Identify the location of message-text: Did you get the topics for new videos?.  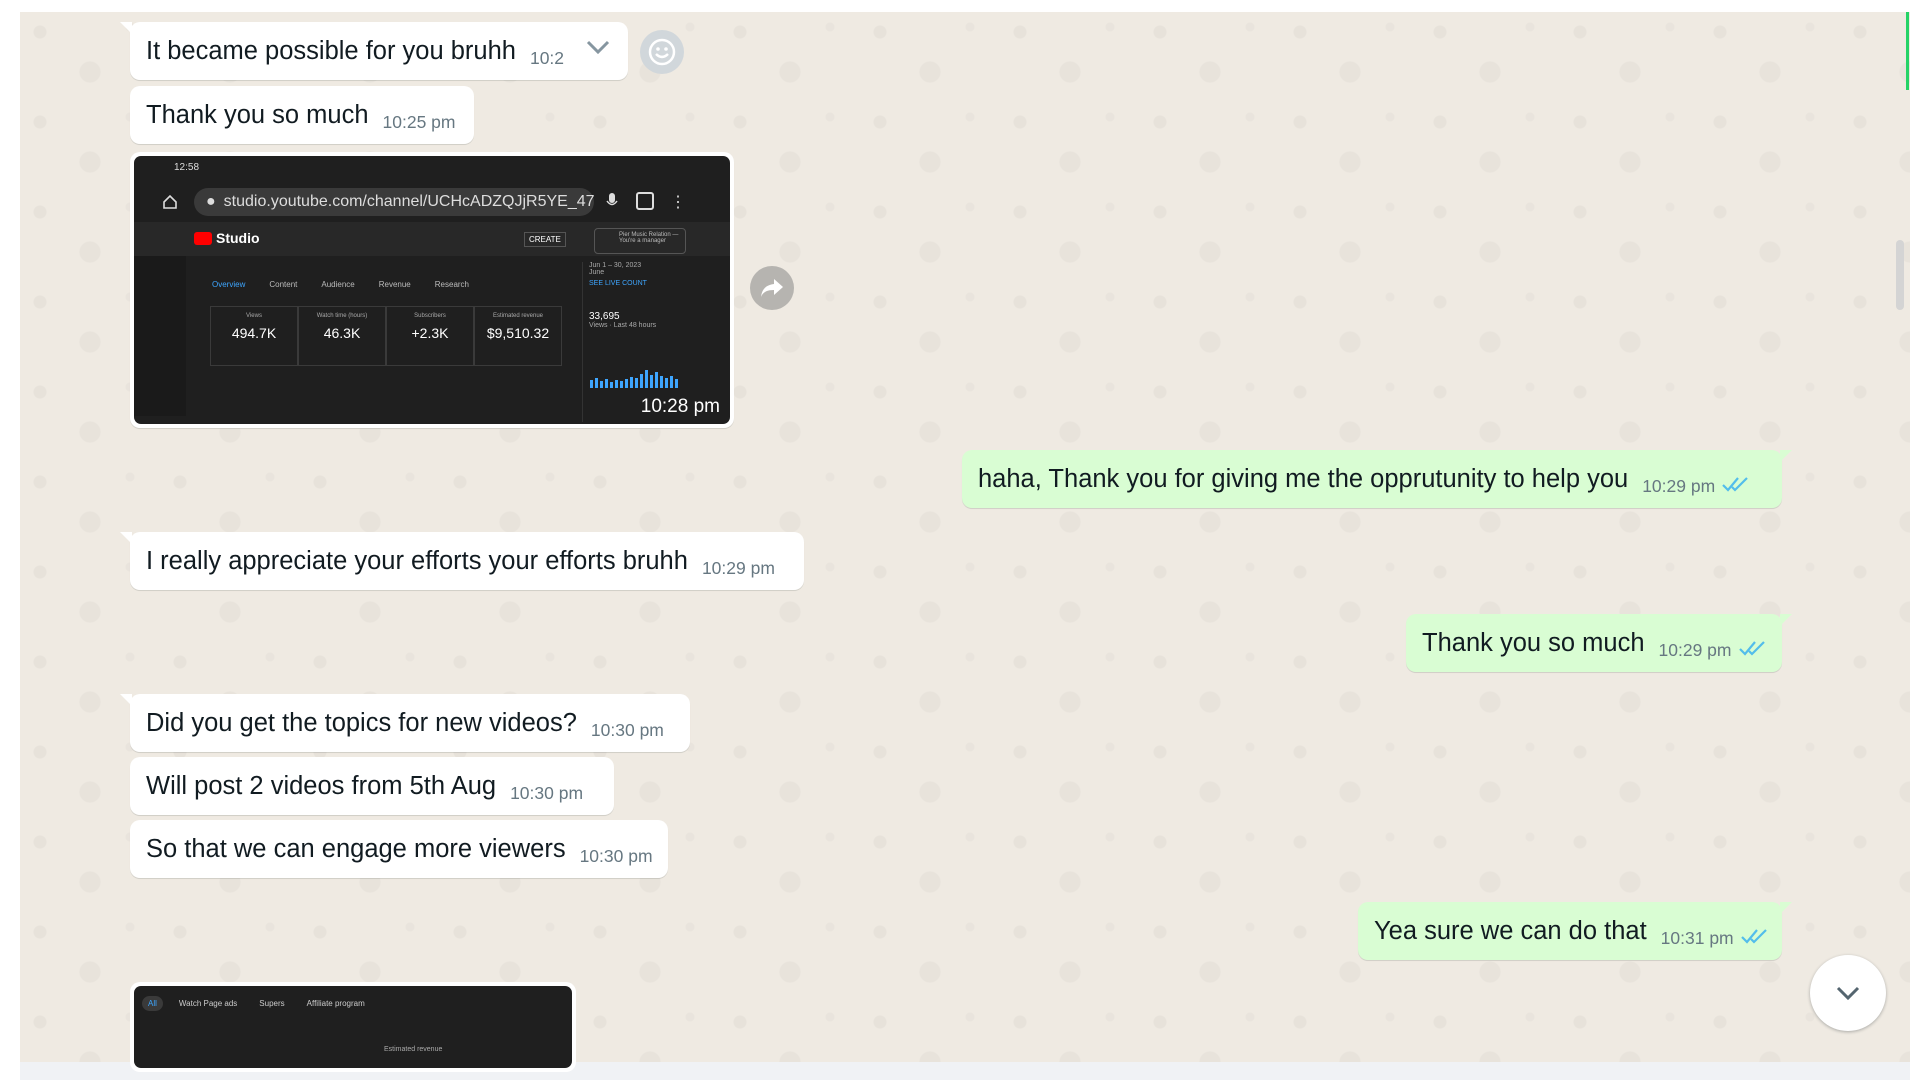
(361, 722).